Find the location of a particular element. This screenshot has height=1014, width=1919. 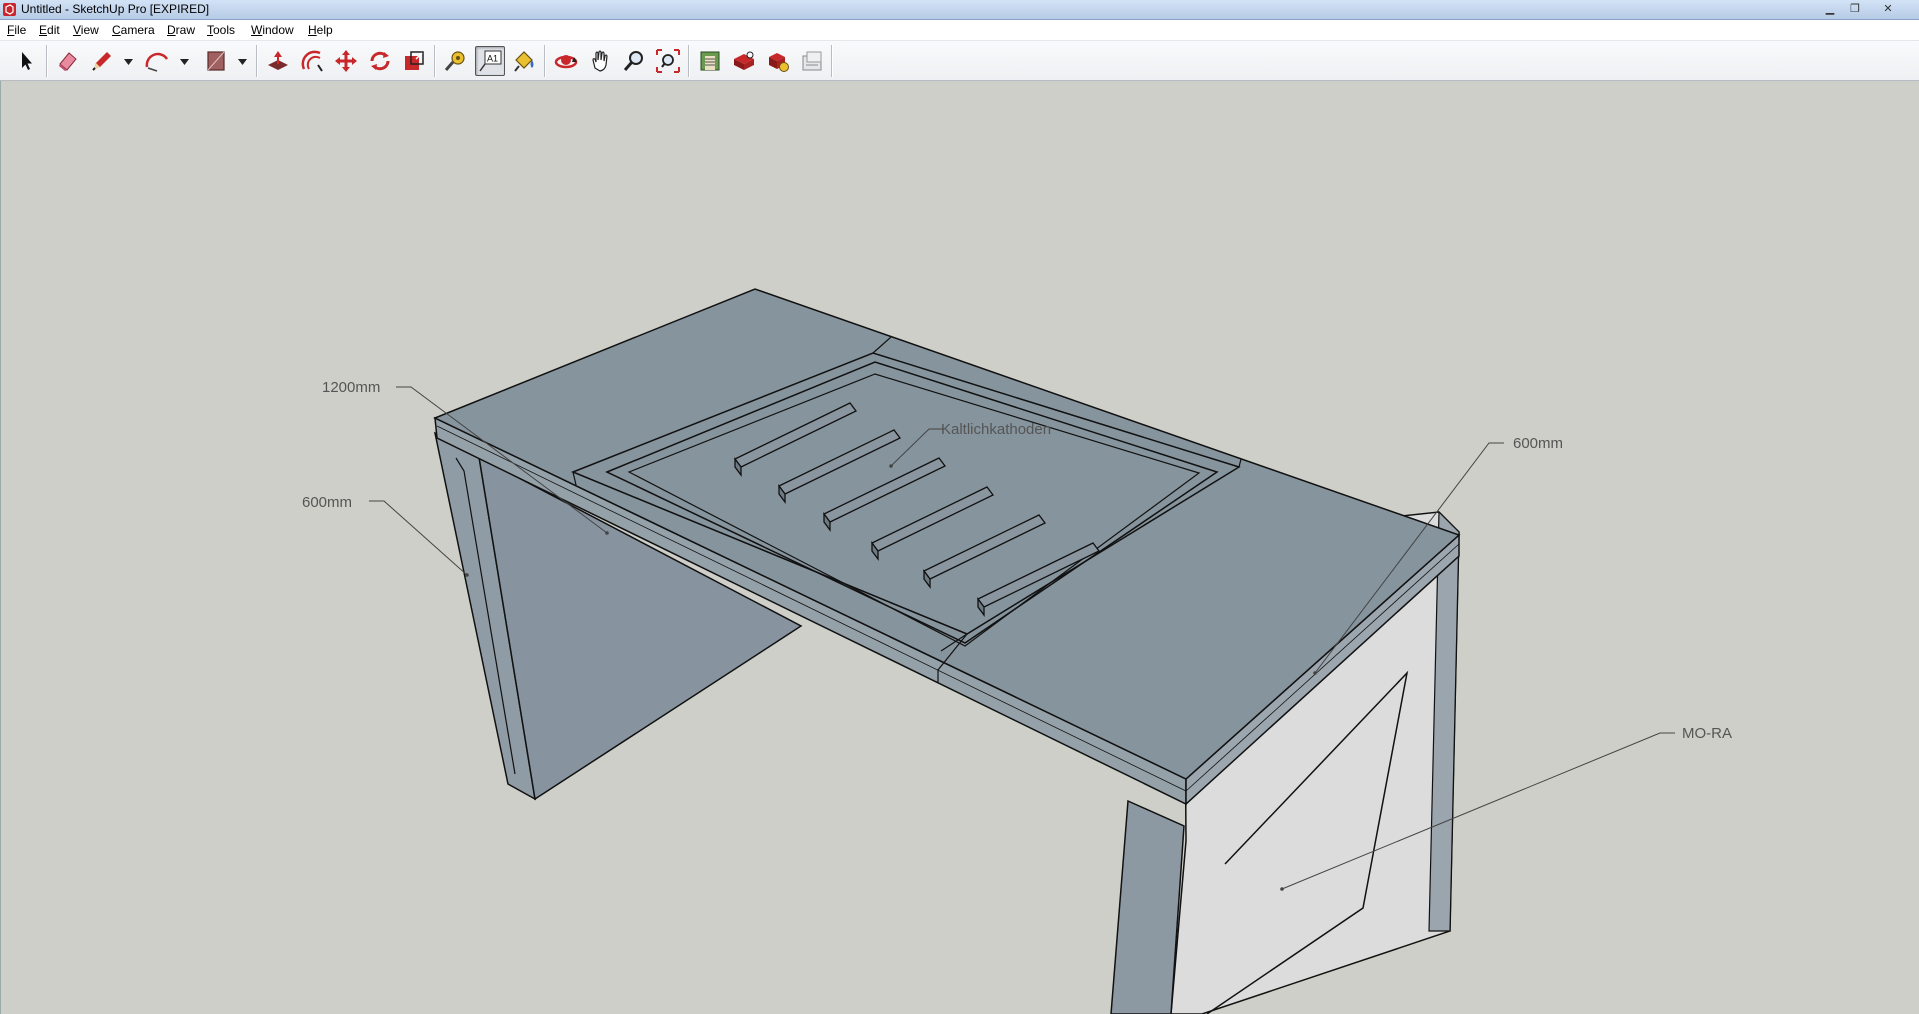

text-tool-button: A1 is located at coordinates (490, 61).